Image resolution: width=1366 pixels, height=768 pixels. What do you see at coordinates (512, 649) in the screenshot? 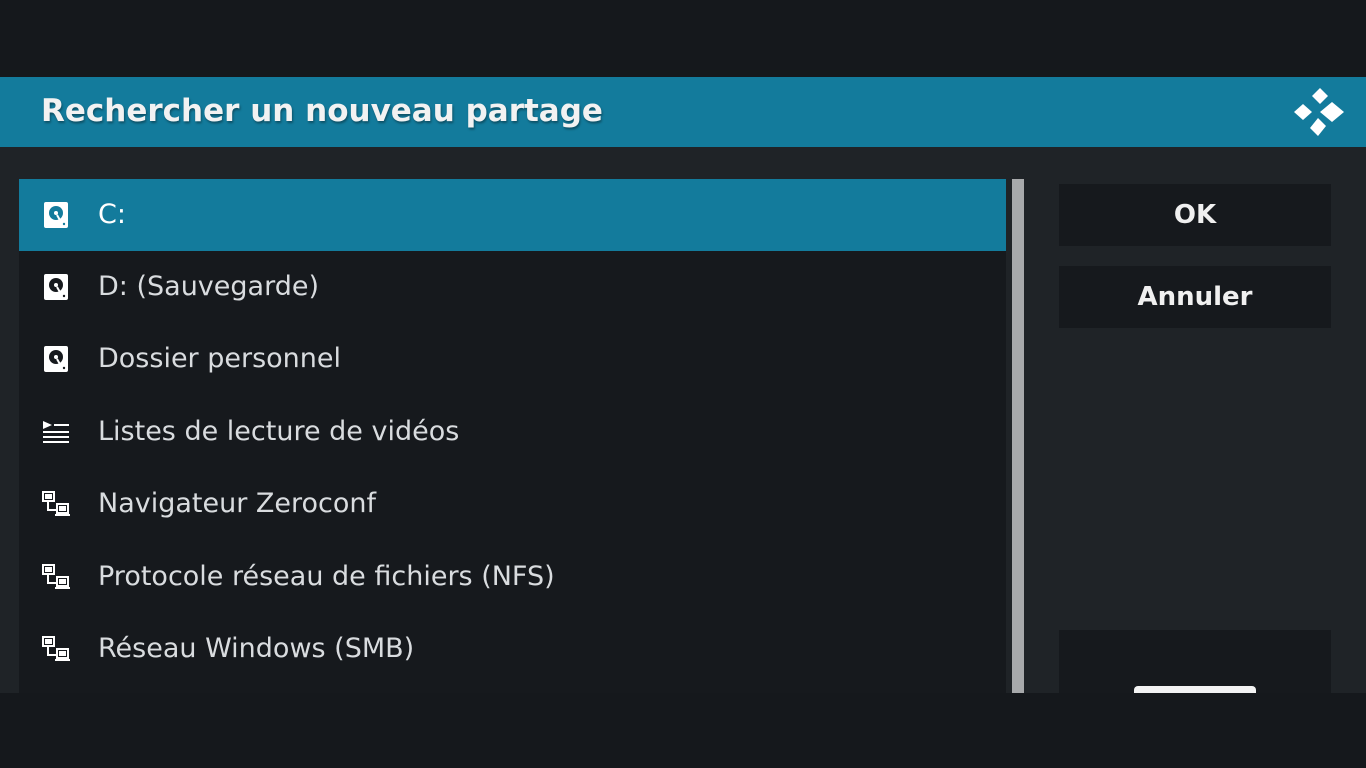
I see `list-item-smb: Réseau Windows (SMB)` at bounding box center [512, 649].